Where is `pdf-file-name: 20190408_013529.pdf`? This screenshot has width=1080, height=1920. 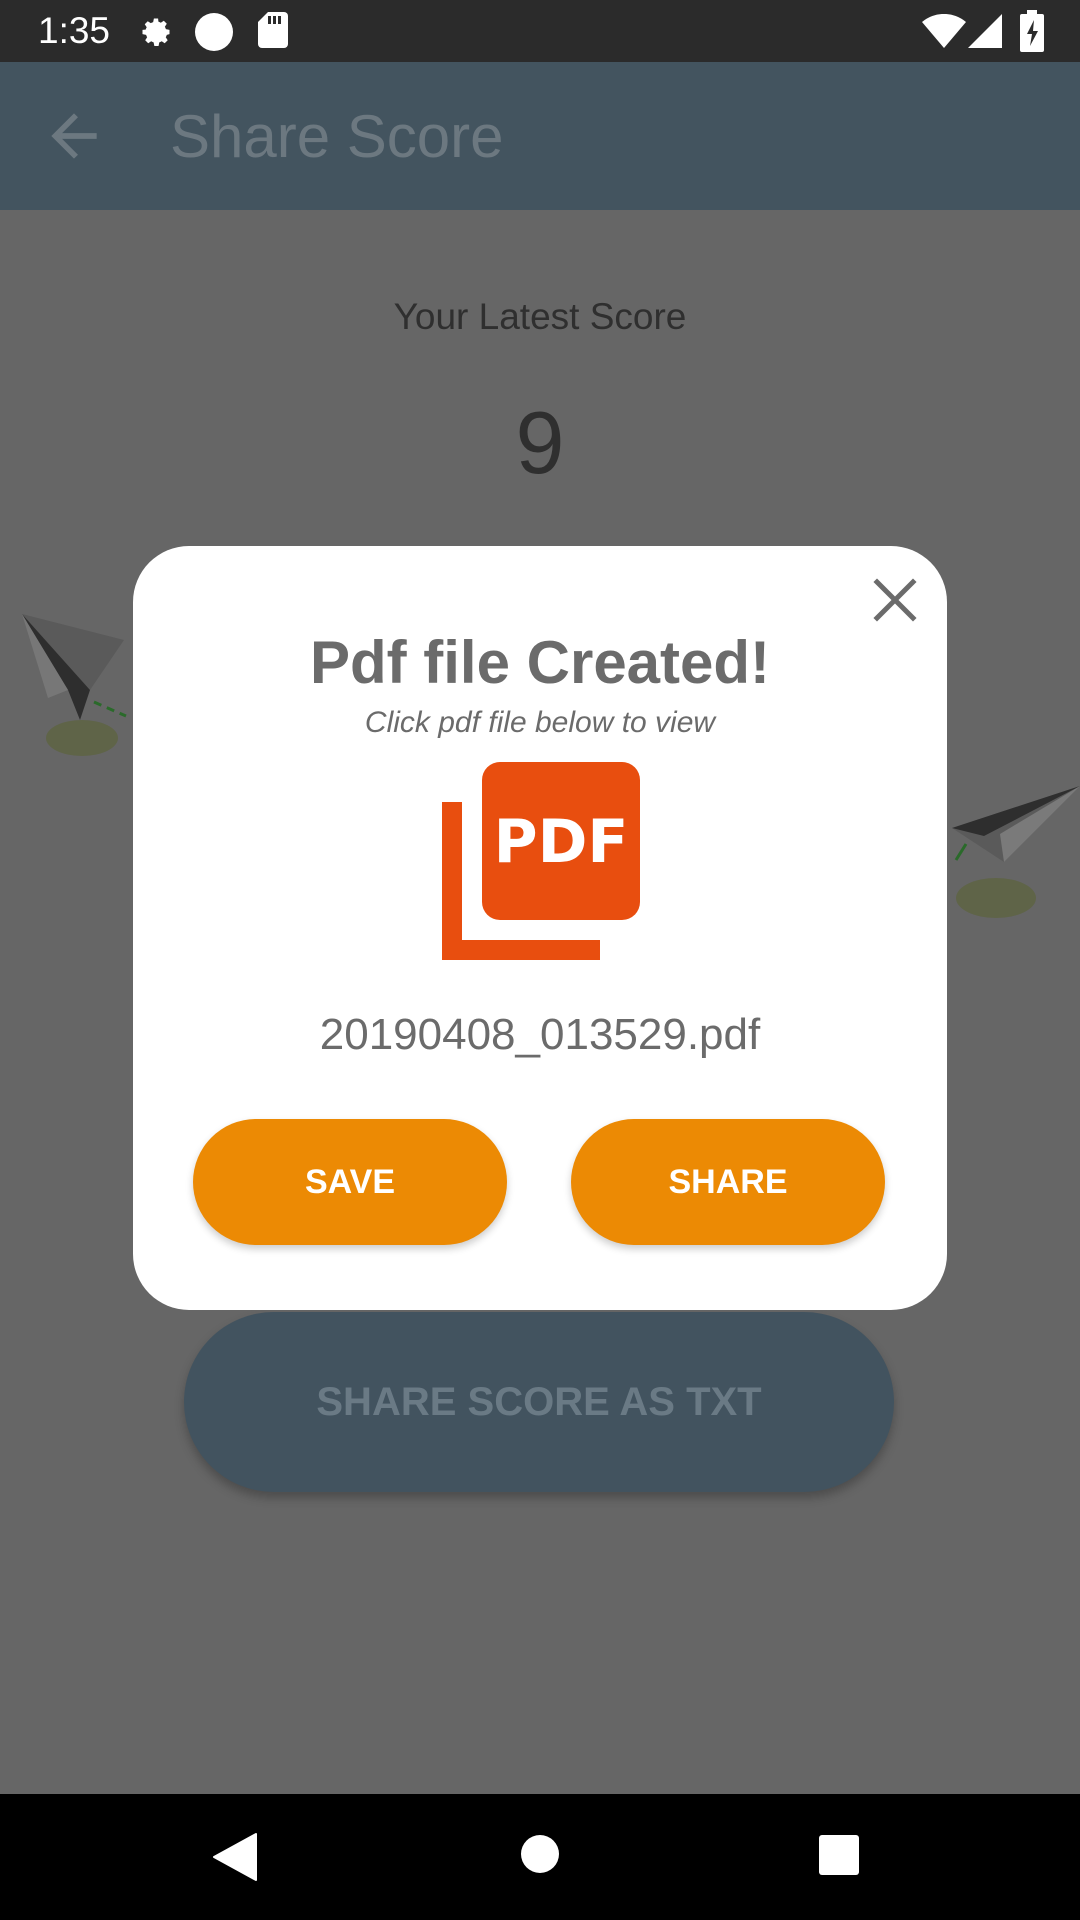
pdf-file-name: 20190408_013529.pdf is located at coordinates (540, 1035).